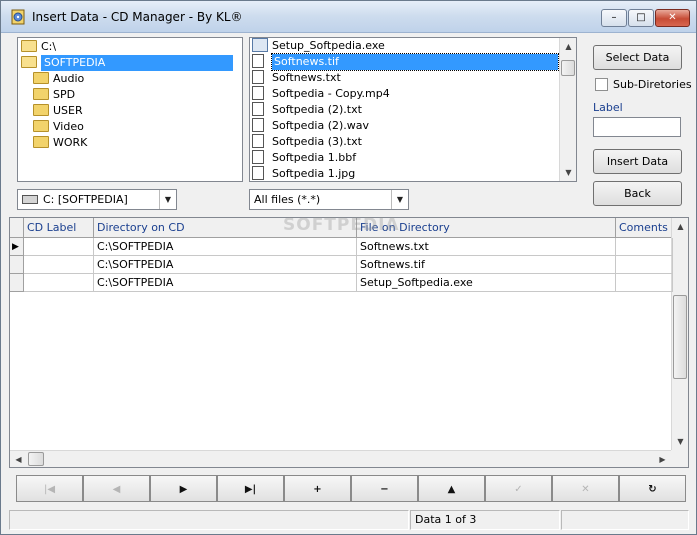 This screenshot has width=697, height=535. Describe the element at coordinates (405, 46) in the screenshot. I see `file-item: Setup_Softpedia.exe` at that location.